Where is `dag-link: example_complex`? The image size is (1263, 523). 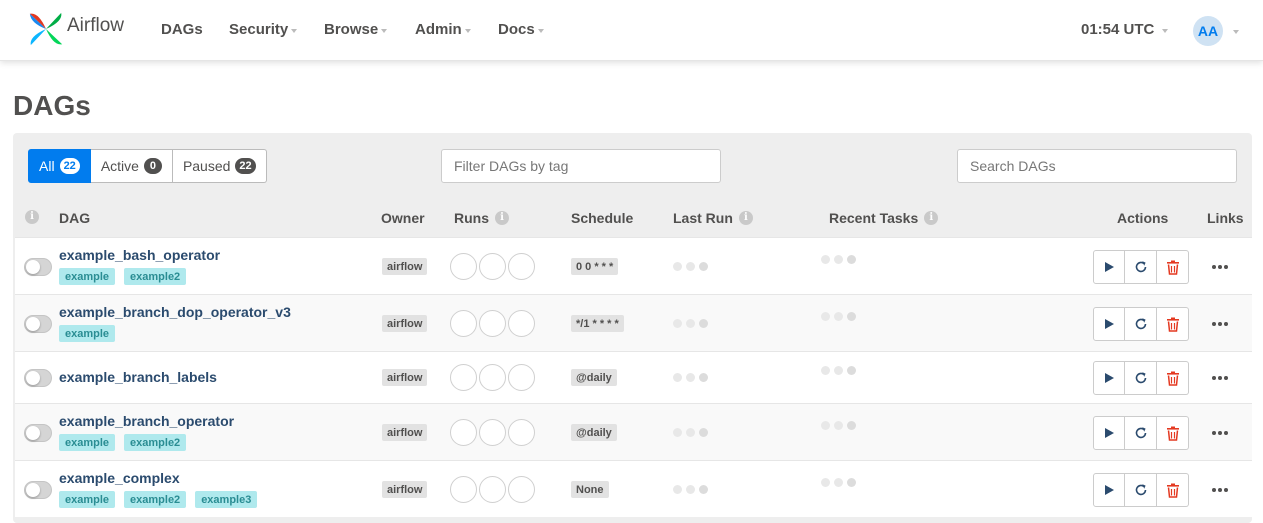
dag-link: example_complex is located at coordinates (119, 478).